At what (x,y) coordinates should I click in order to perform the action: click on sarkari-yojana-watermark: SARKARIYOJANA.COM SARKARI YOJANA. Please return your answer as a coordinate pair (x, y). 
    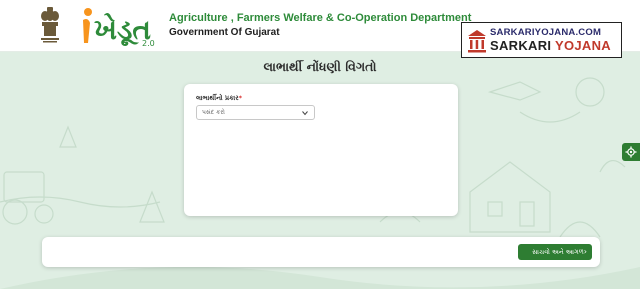
    Looking at the image, I should click on (541, 40).